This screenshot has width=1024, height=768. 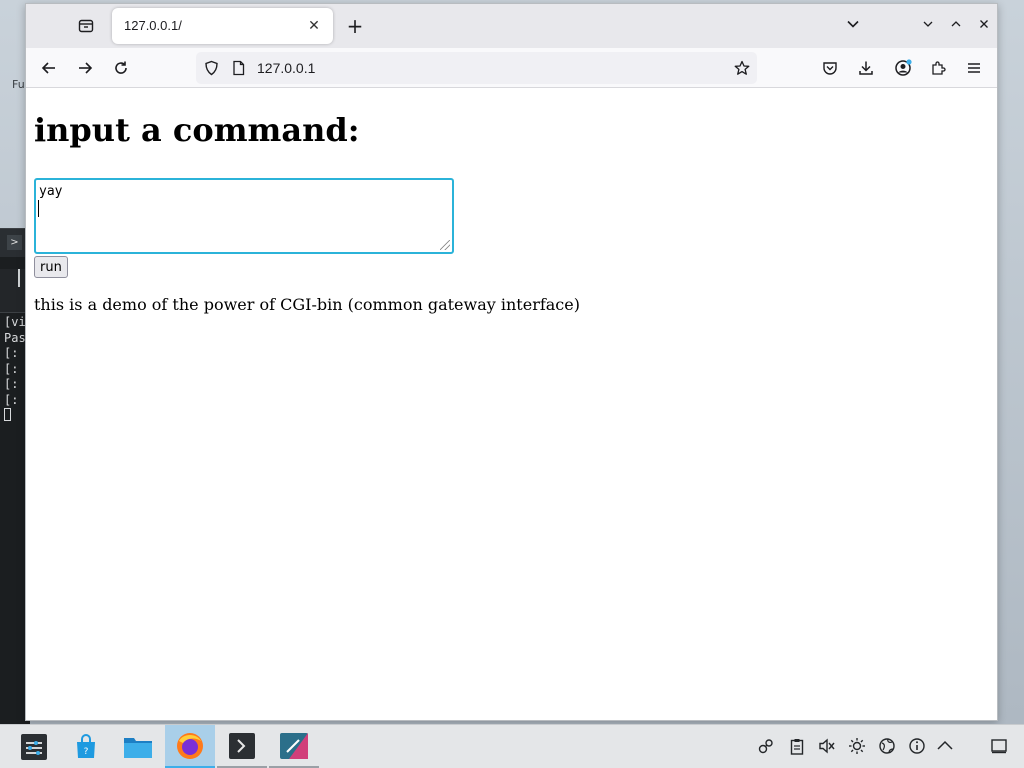 I want to click on url-text: 127.0.0.1, so click(x=286, y=68).